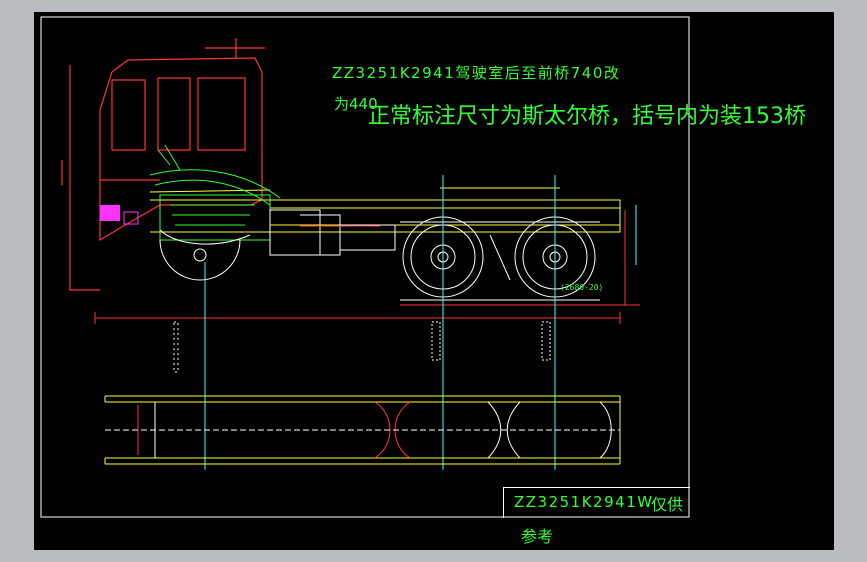 This screenshot has width=867, height=562. What do you see at coordinates (667, 504) in the screenshot?
I see `title-block-only: 仅供` at bounding box center [667, 504].